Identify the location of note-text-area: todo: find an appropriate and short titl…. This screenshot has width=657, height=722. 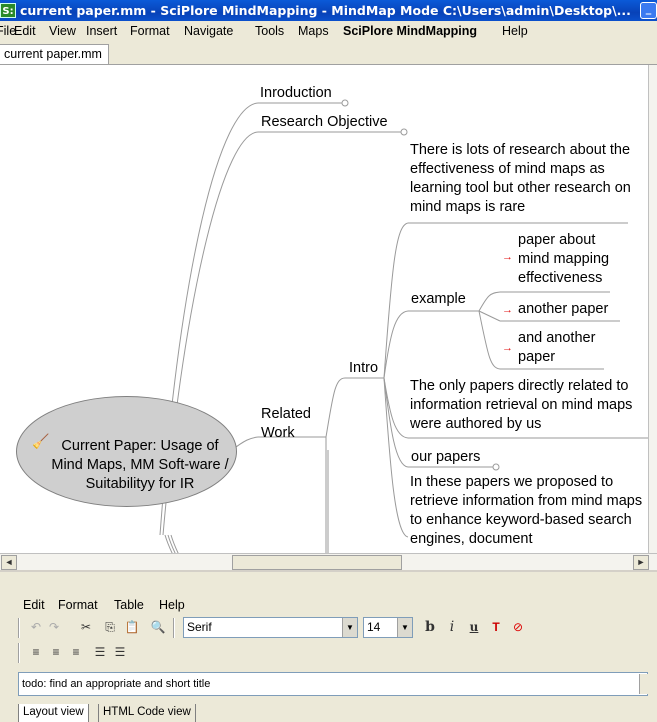
(333, 684).